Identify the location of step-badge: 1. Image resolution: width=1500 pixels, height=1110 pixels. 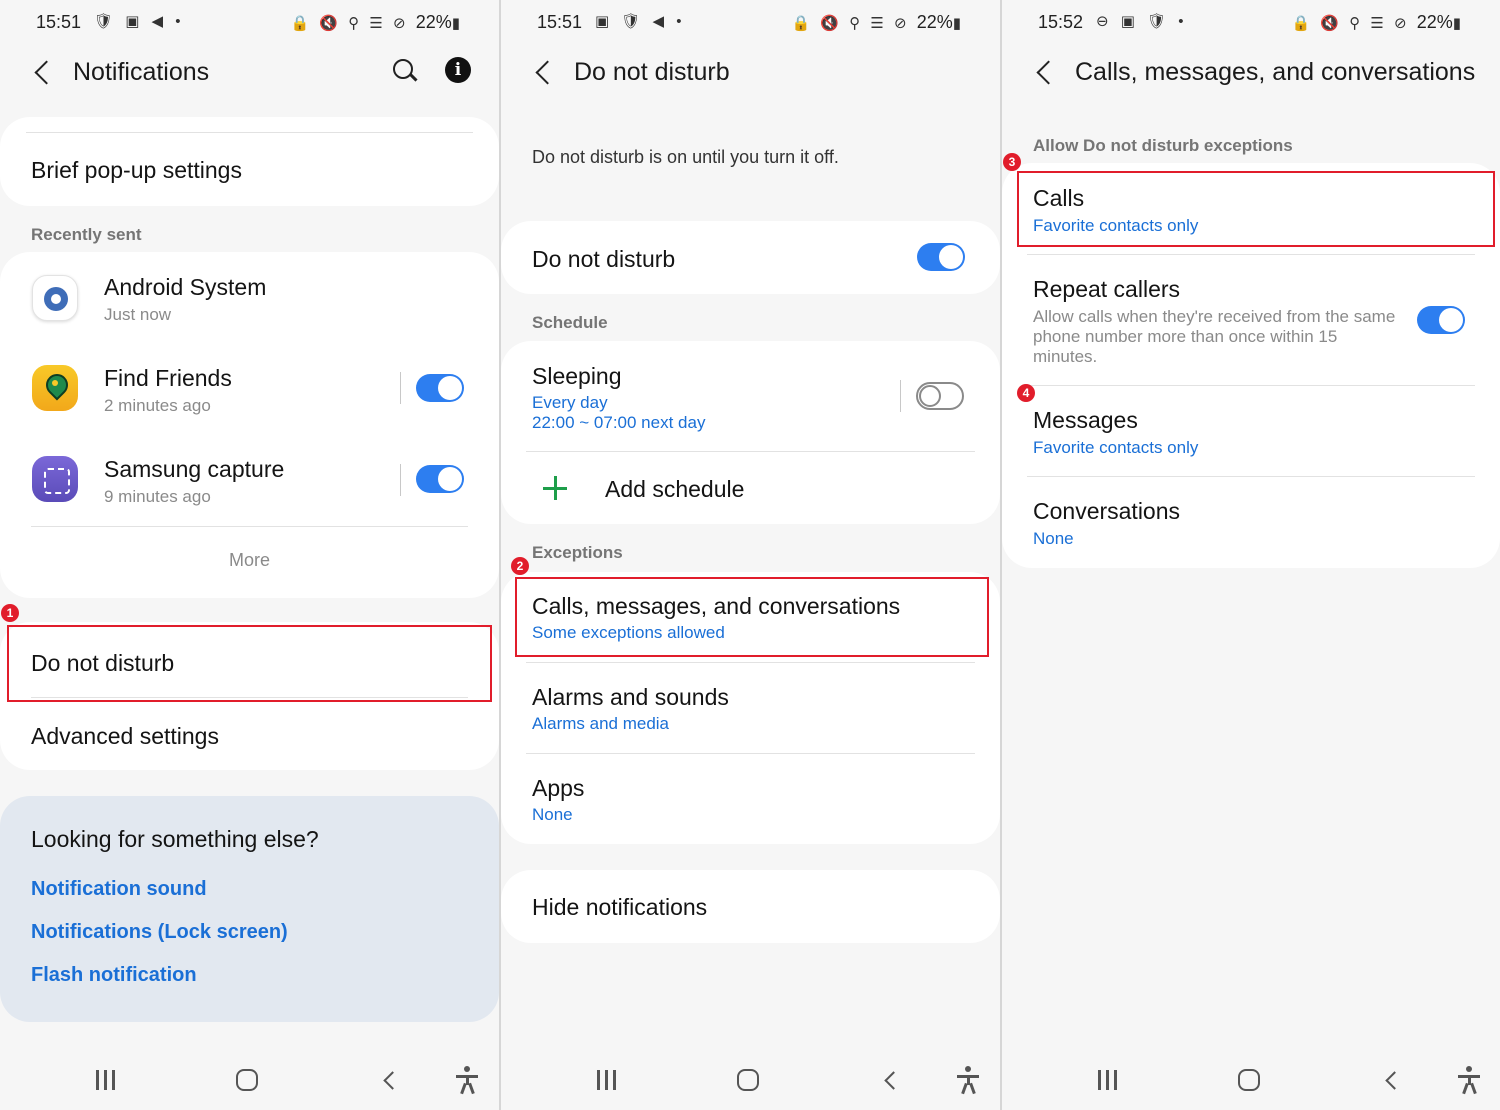
(10, 613).